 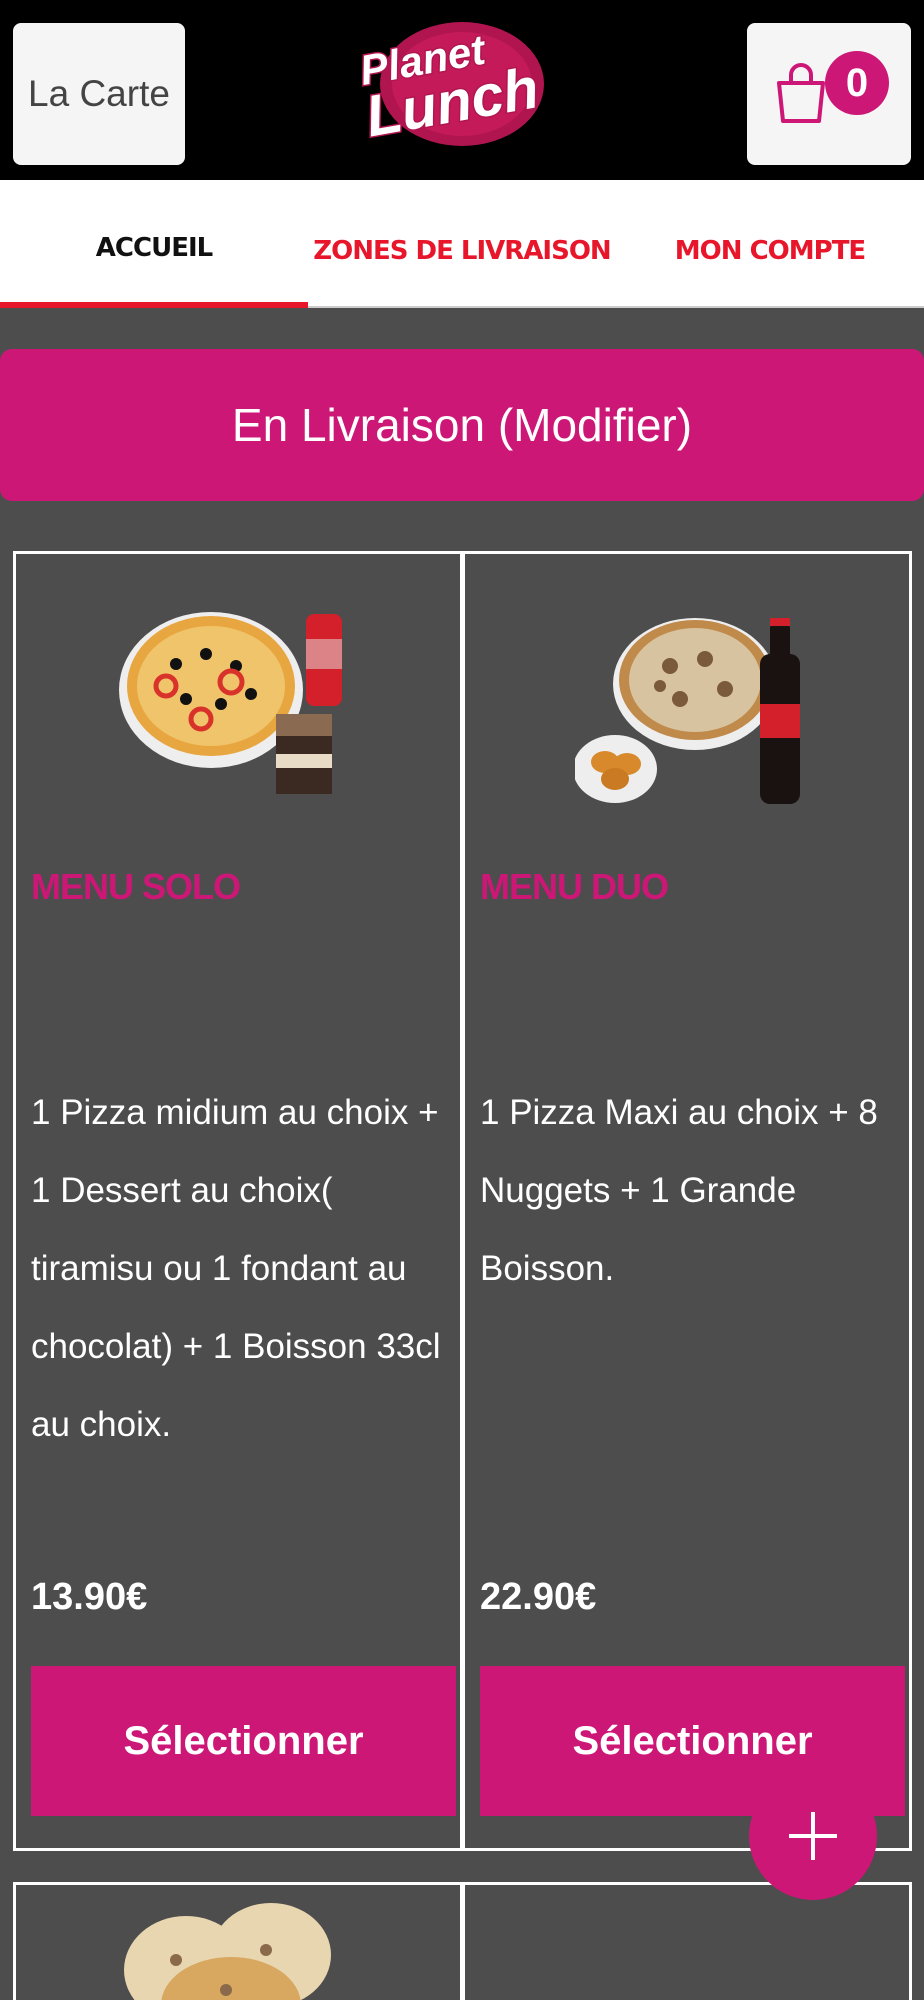 I want to click on tab-zones-de-livraison: ZONES DE LIVRAISON, so click(x=462, y=244).